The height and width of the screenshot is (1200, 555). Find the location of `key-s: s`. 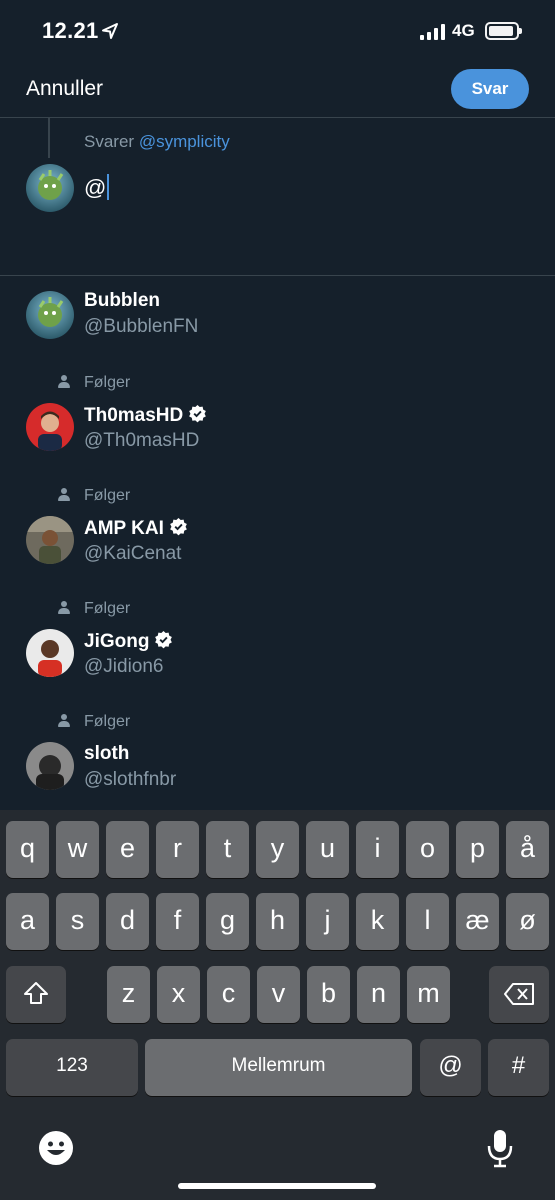

key-s: s is located at coordinates (77, 921).